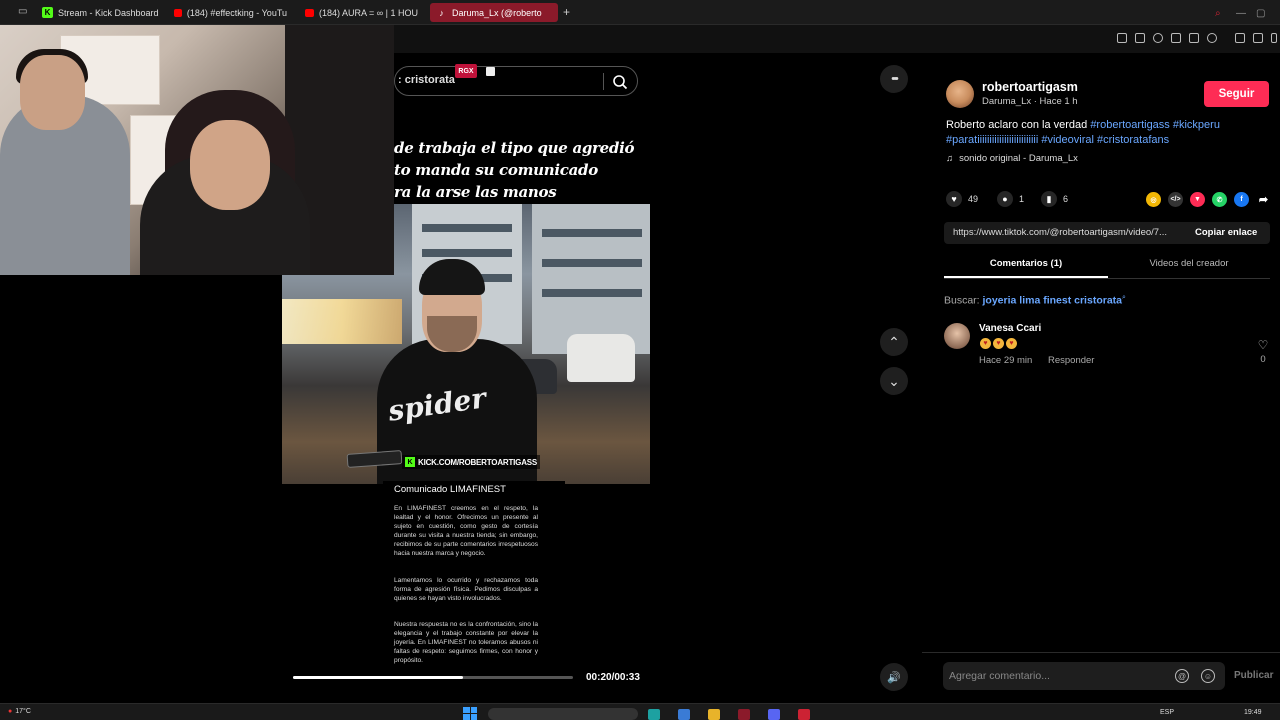 The height and width of the screenshot is (720, 1280). I want to click on video-caption-line: to manda su comunicado, so click(496, 170).